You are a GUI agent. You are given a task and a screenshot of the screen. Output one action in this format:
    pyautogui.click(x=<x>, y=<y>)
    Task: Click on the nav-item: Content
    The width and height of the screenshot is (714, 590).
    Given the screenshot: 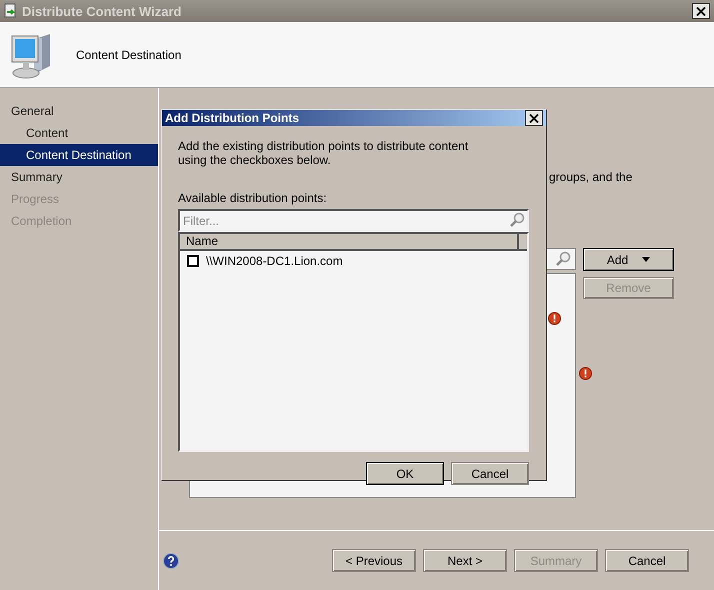 What is the action you would take?
    pyautogui.click(x=79, y=133)
    